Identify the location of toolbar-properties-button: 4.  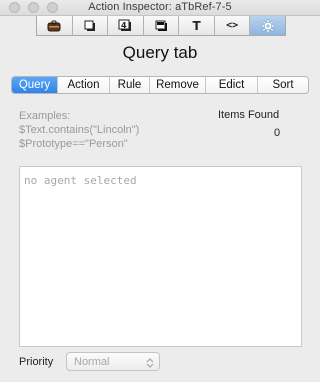
(126, 25).